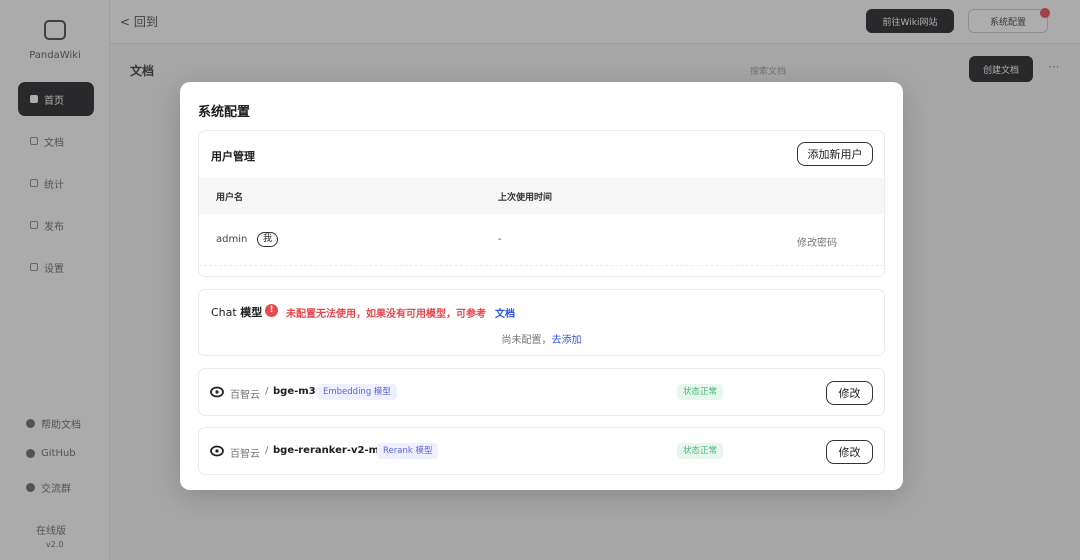 Image resolution: width=1080 pixels, height=560 pixels. Describe the element at coordinates (526, 340) in the screenshot. I see `not-configured-text: 尚未配置，` at that location.